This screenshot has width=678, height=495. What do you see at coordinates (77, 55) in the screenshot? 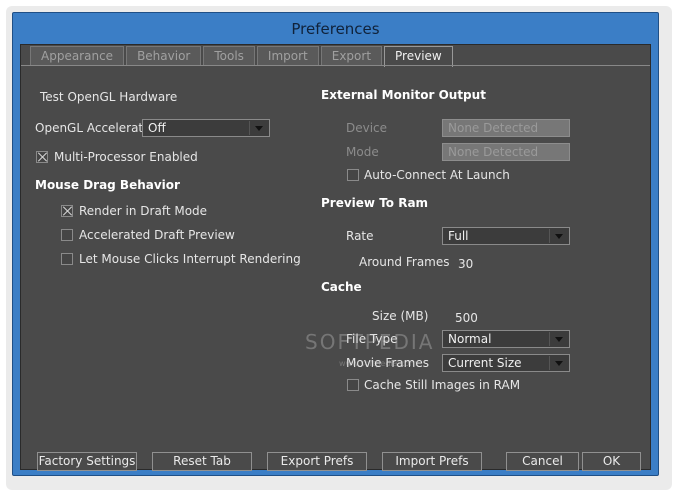
I see `tab-appearance: Appearance` at bounding box center [77, 55].